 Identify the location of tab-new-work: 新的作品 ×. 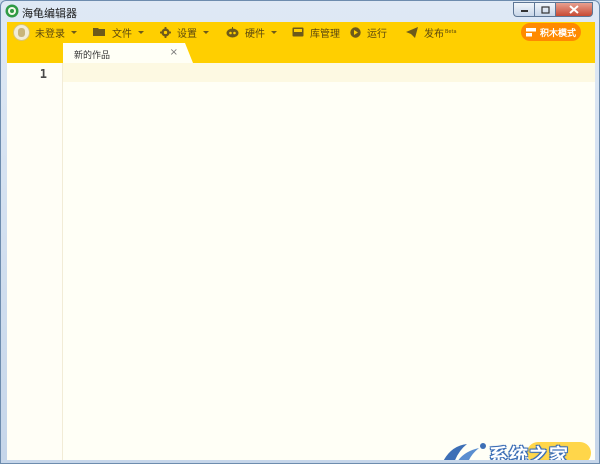
(128, 53).